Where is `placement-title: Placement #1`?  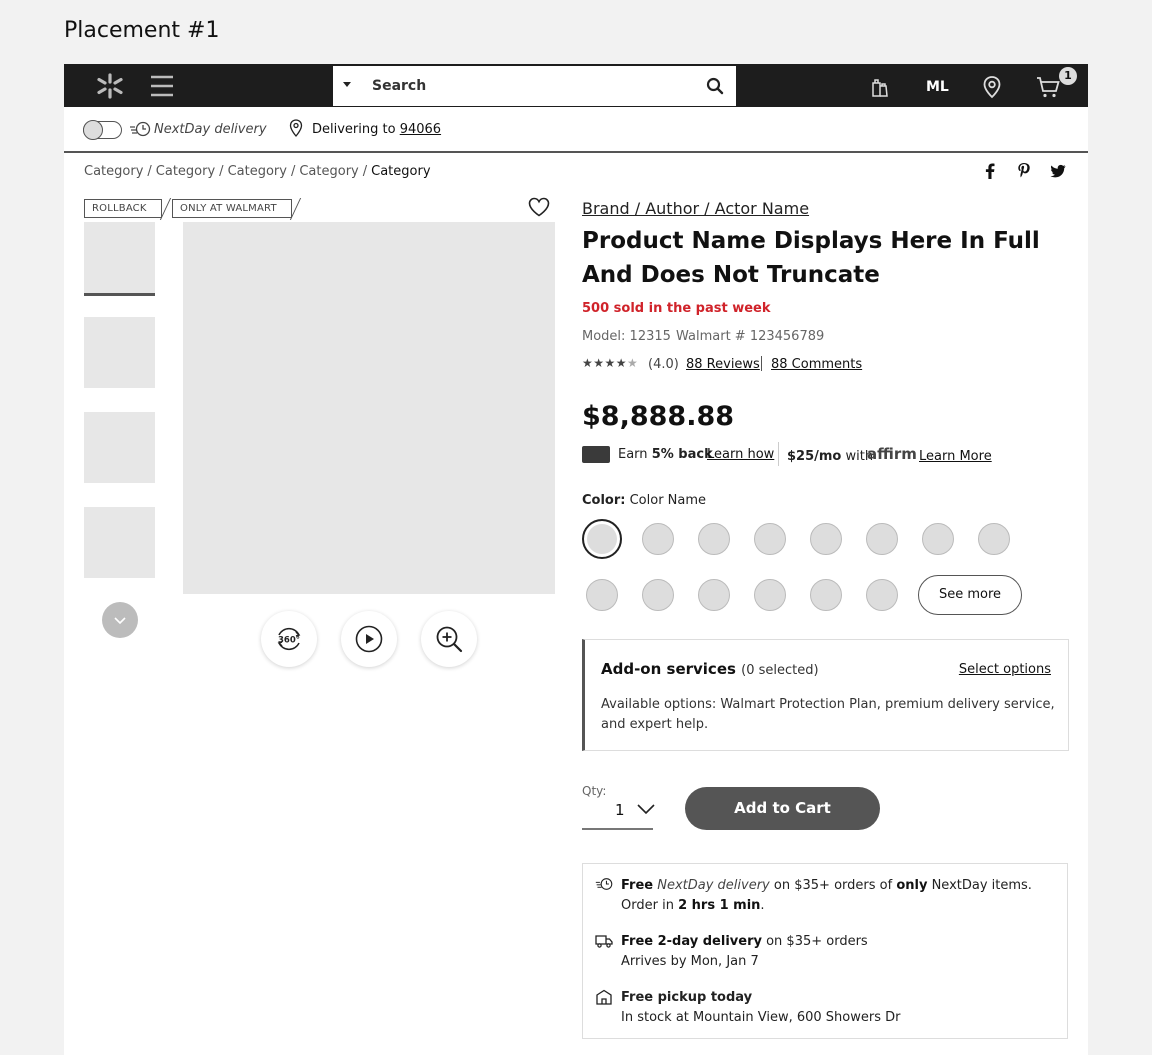
placement-title: Placement #1 is located at coordinates (142, 30).